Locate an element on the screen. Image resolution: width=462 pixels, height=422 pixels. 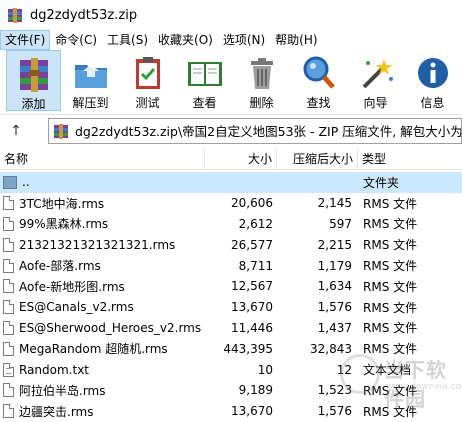
file-size: 20,606 is located at coordinates (252, 203).